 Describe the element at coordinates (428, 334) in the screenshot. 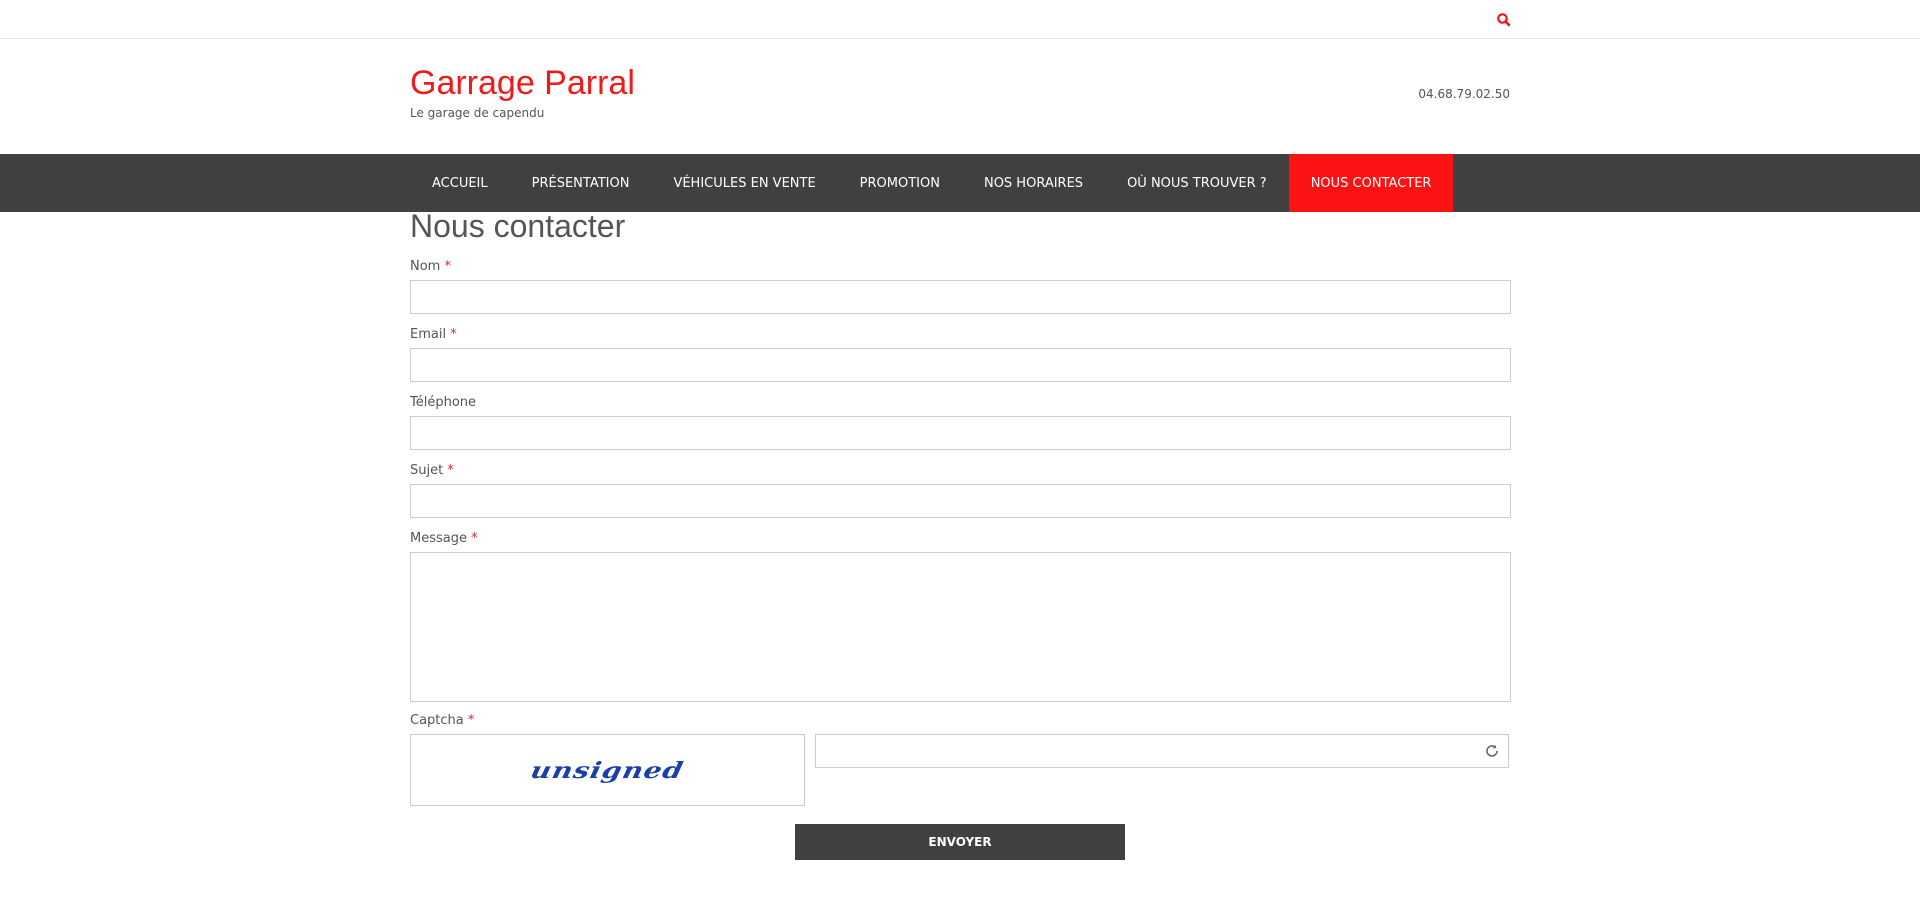

I see `email-label-text: Email` at that location.